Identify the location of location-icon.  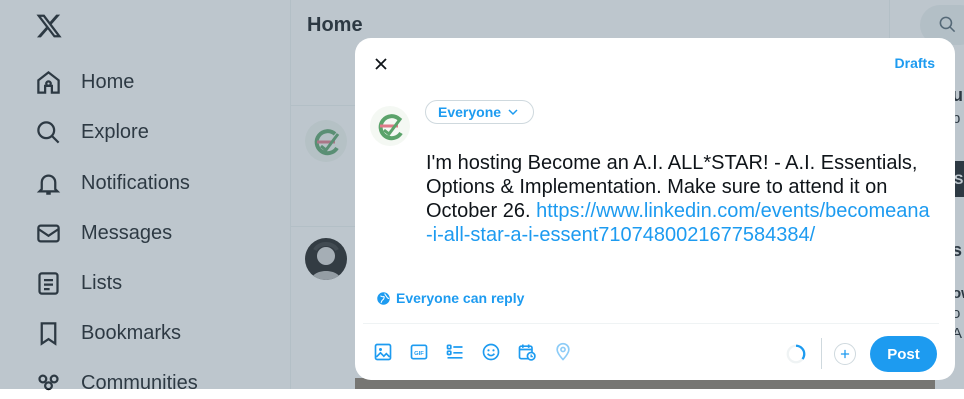
(563, 351).